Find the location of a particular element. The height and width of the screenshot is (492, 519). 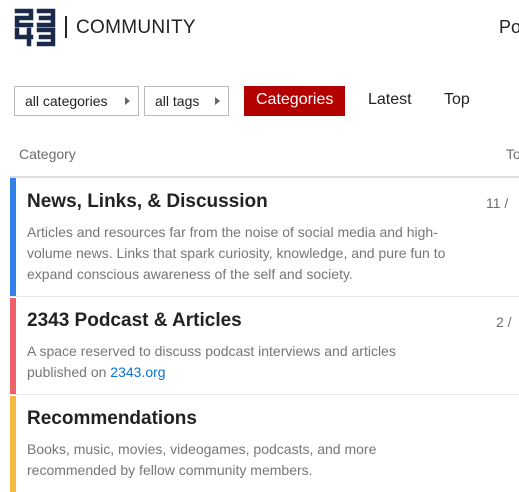

tag-dropdown: all tags is located at coordinates (186, 101).